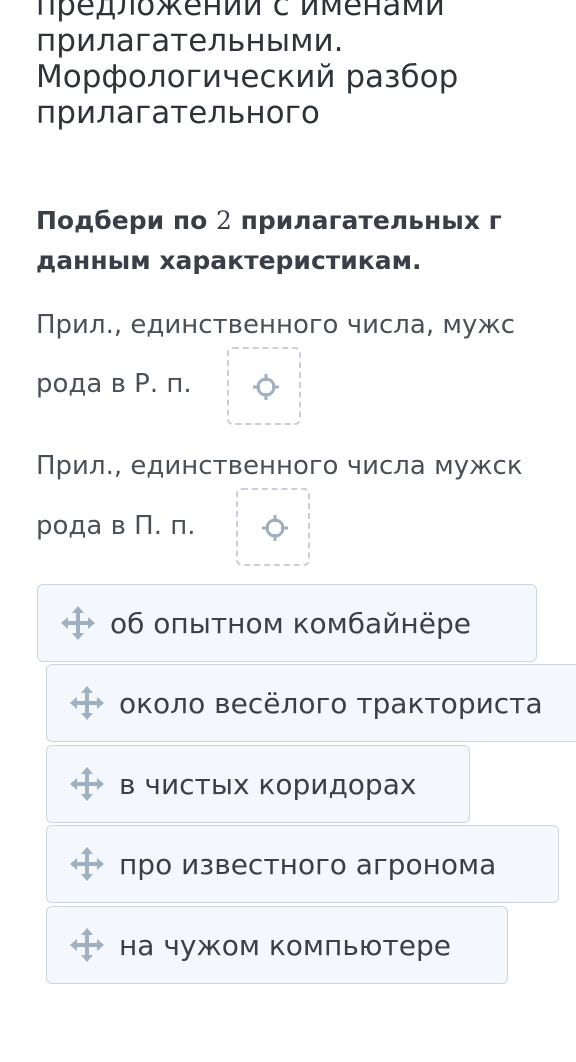  What do you see at coordinates (279, 466) in the screenshot?
I see `question-2-line-1: Прил., единственного числа мужск` at bounding box center [279, 466].